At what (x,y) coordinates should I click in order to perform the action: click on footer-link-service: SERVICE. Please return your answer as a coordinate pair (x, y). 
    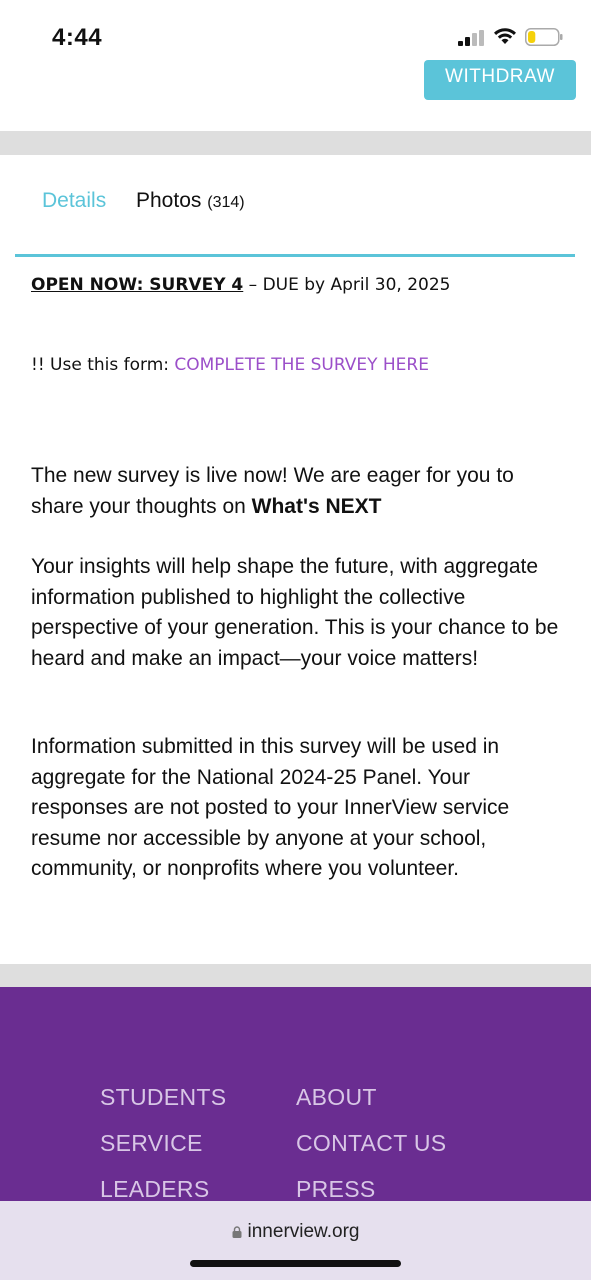
    Looking at the image, I should click on (151, 1143).